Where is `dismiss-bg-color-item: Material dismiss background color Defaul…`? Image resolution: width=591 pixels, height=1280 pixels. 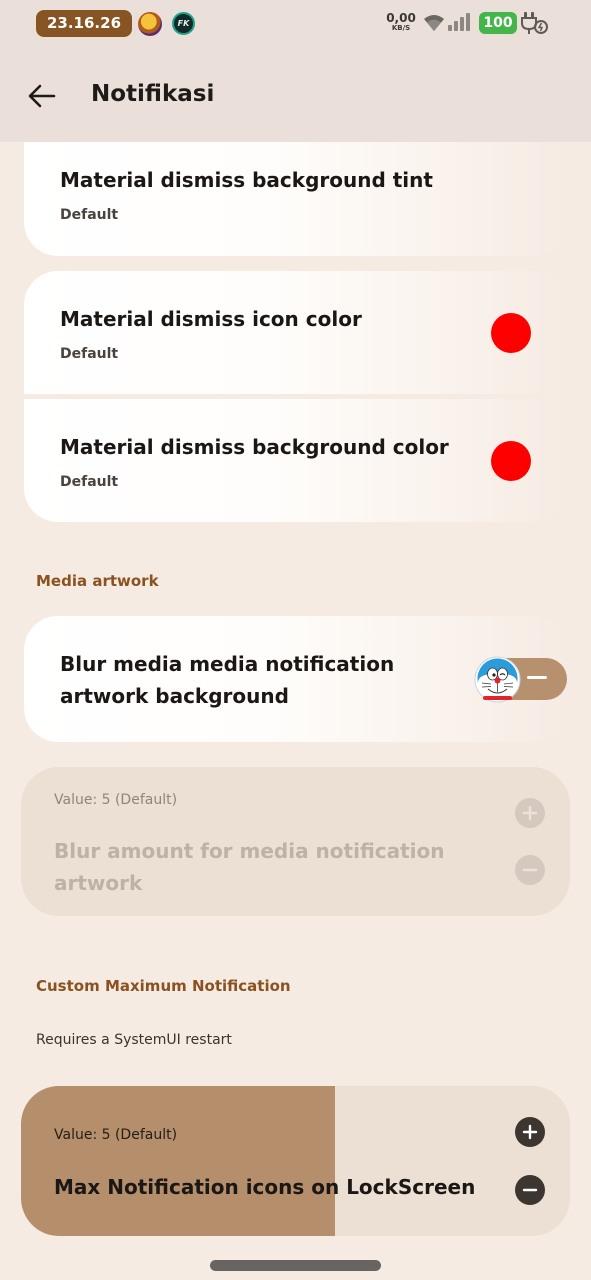
dismiss-bg-color-item: Material dismiss background color Defaul… is located at coordinates (295, 460).